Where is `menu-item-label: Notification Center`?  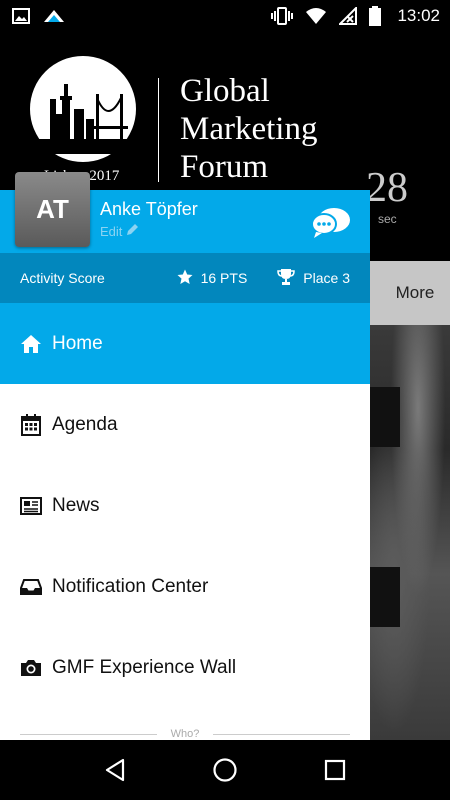
menu-item-label: Notification Center is located at coordinates (130, 586).